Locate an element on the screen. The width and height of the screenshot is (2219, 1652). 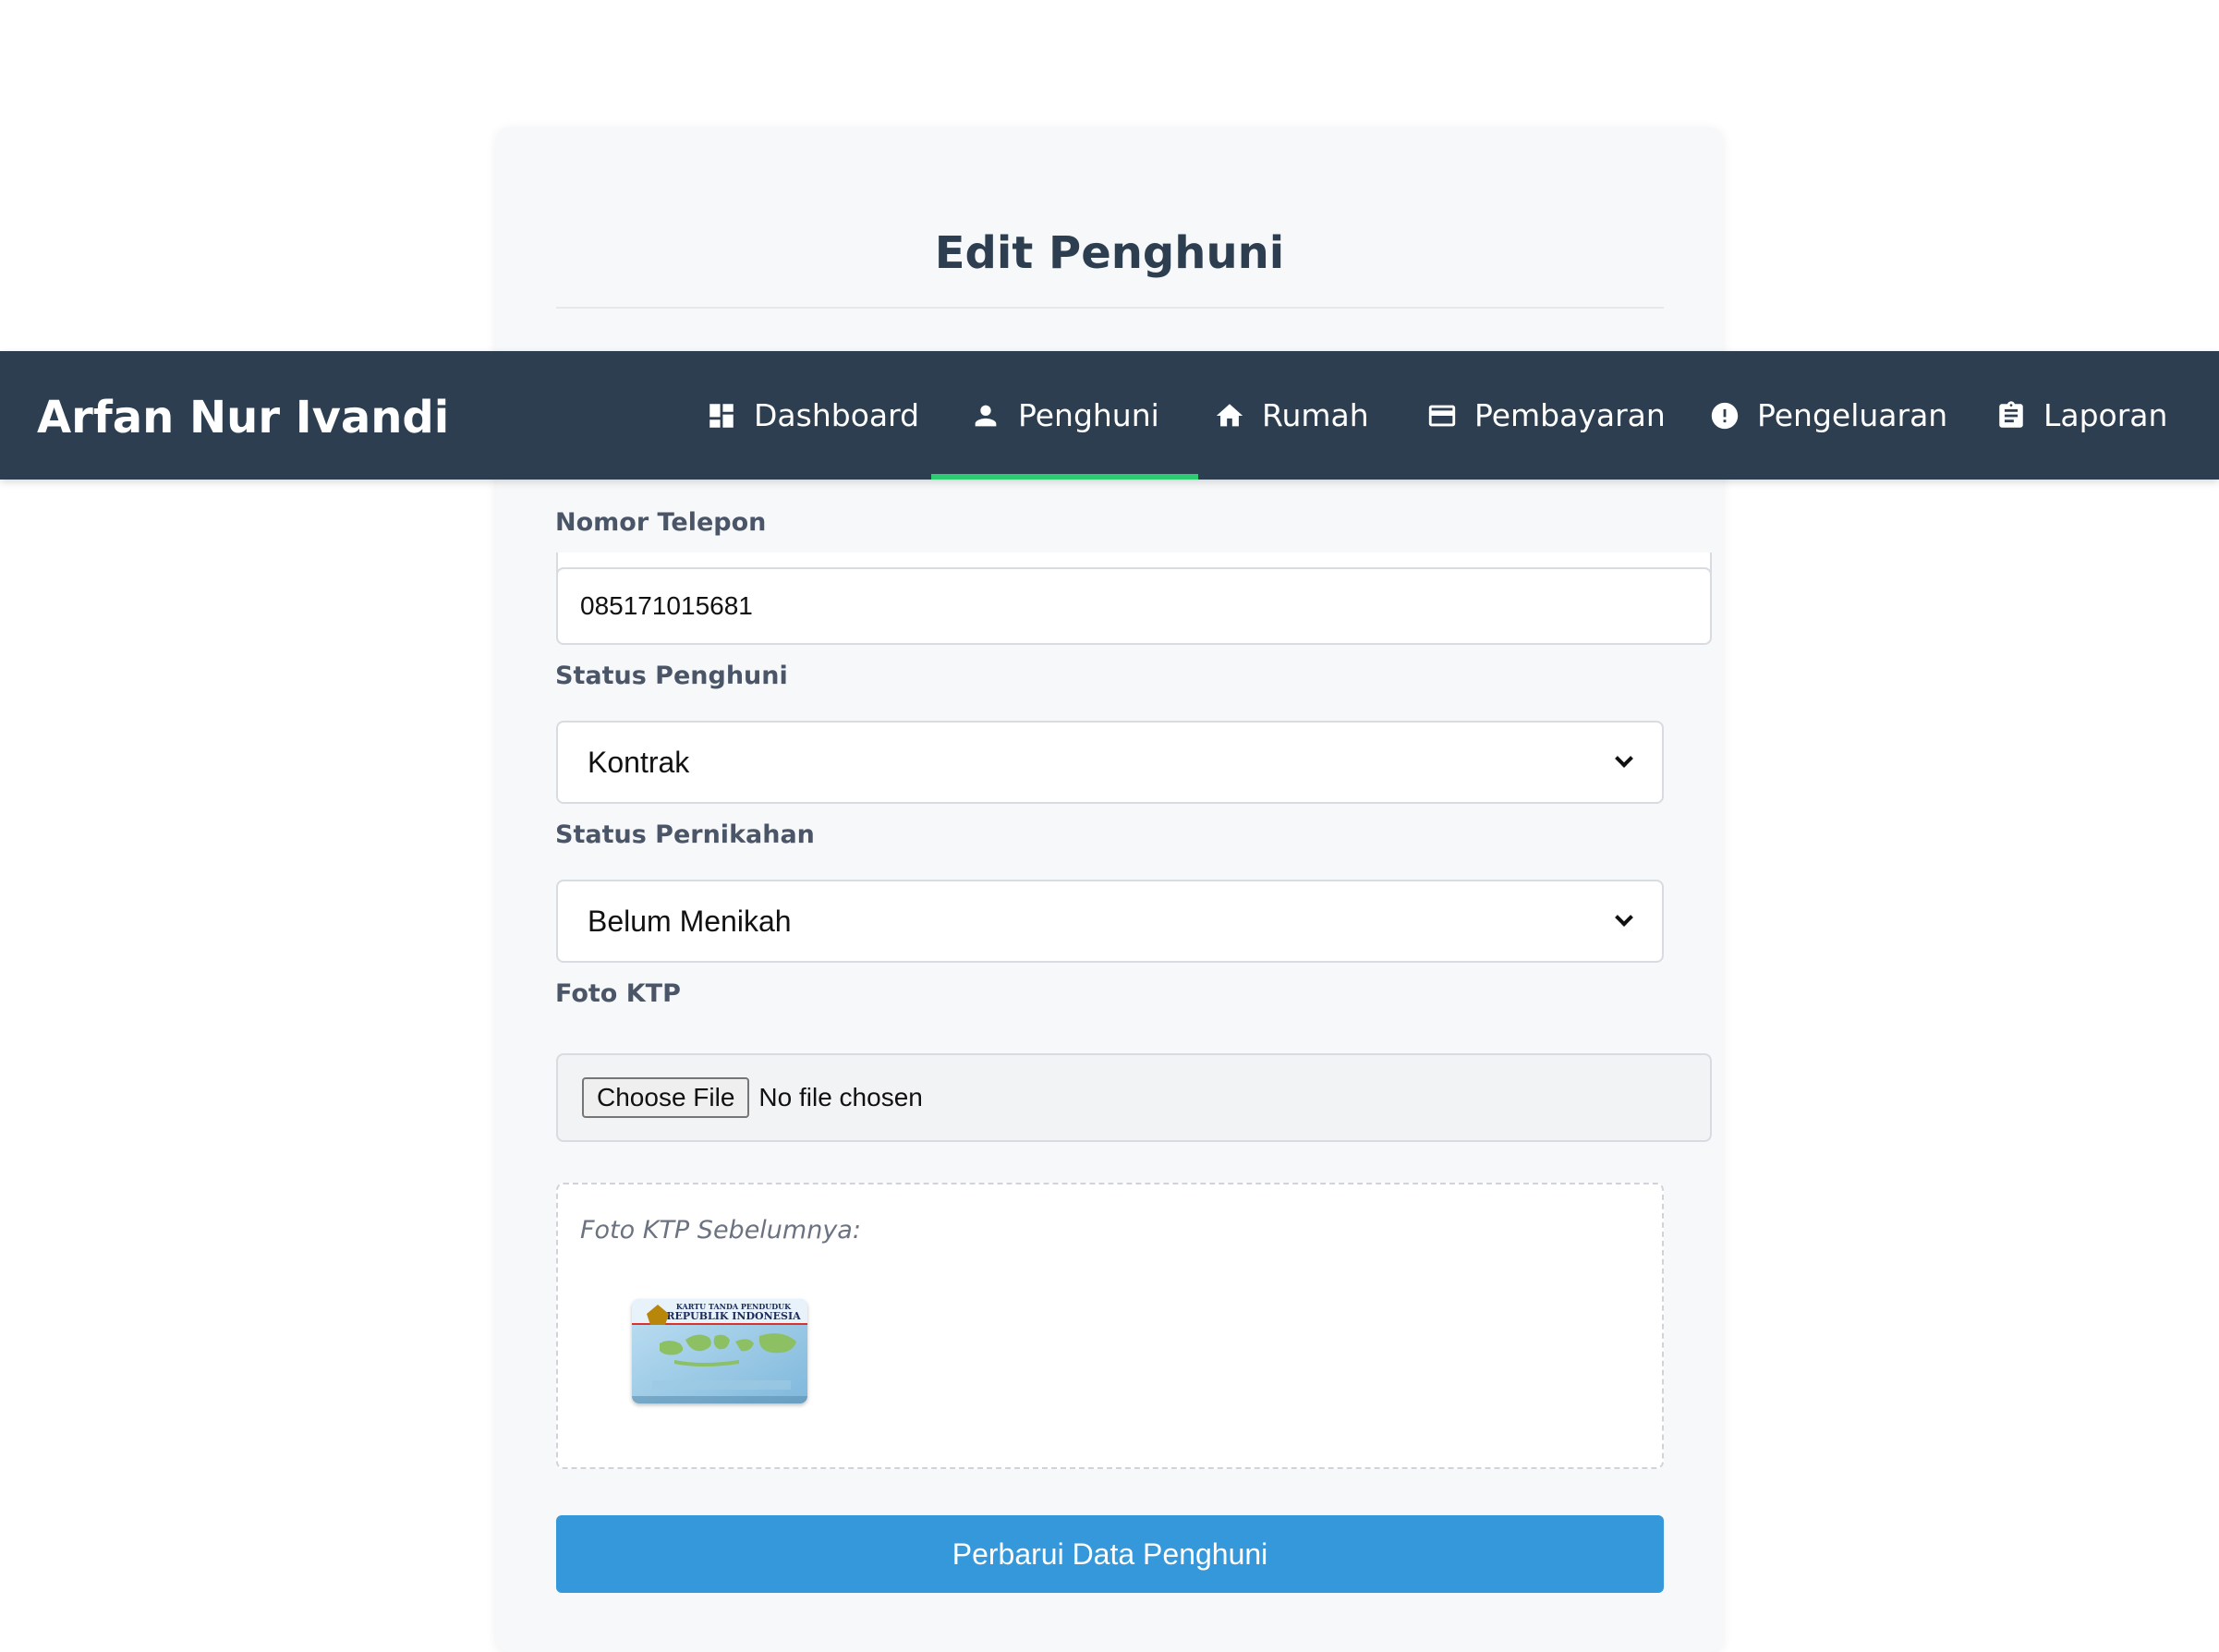
status-penghuni-select: Kontrak is located at coordinates (1110, 762).